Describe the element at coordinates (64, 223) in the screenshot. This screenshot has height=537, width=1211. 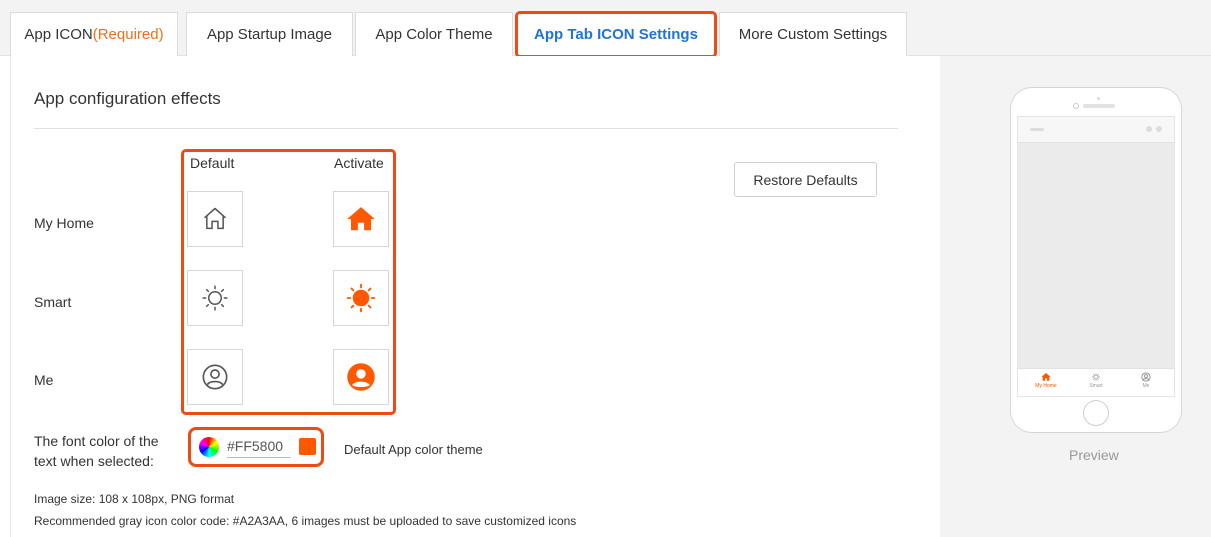
I see `row-label-my-home: My Home` at that location.